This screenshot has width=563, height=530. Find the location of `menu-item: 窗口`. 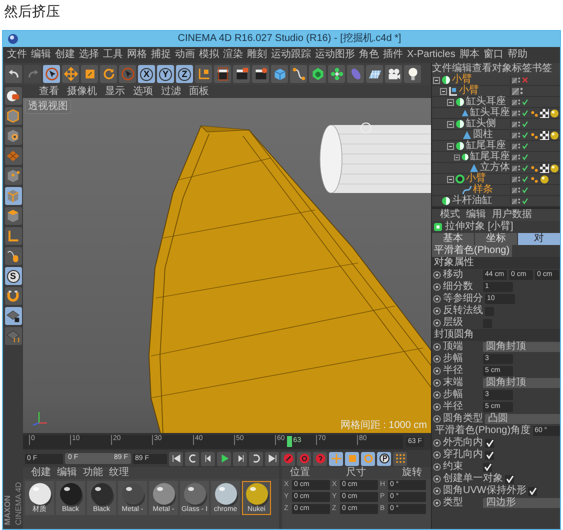

menu-item: 窗口 is located at coordinates (493, 55).